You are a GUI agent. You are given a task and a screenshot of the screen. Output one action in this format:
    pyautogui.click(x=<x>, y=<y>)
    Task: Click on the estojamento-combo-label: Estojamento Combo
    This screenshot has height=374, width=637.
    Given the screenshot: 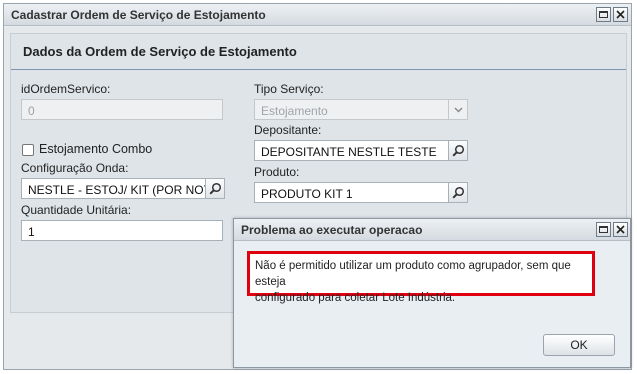 What is the action you would take?
    pyautogui.click(x=95, y=149)
    